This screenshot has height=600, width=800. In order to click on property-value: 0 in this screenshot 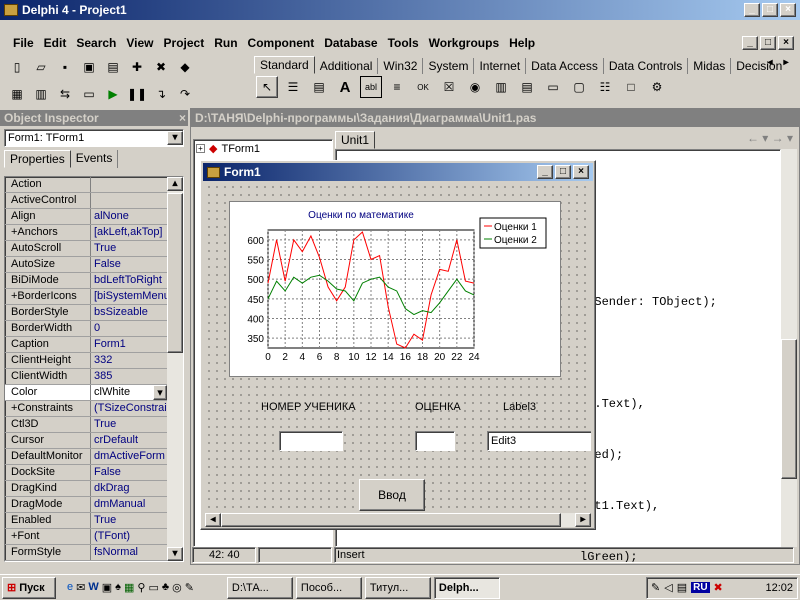, I will do `click(129, 328)`.